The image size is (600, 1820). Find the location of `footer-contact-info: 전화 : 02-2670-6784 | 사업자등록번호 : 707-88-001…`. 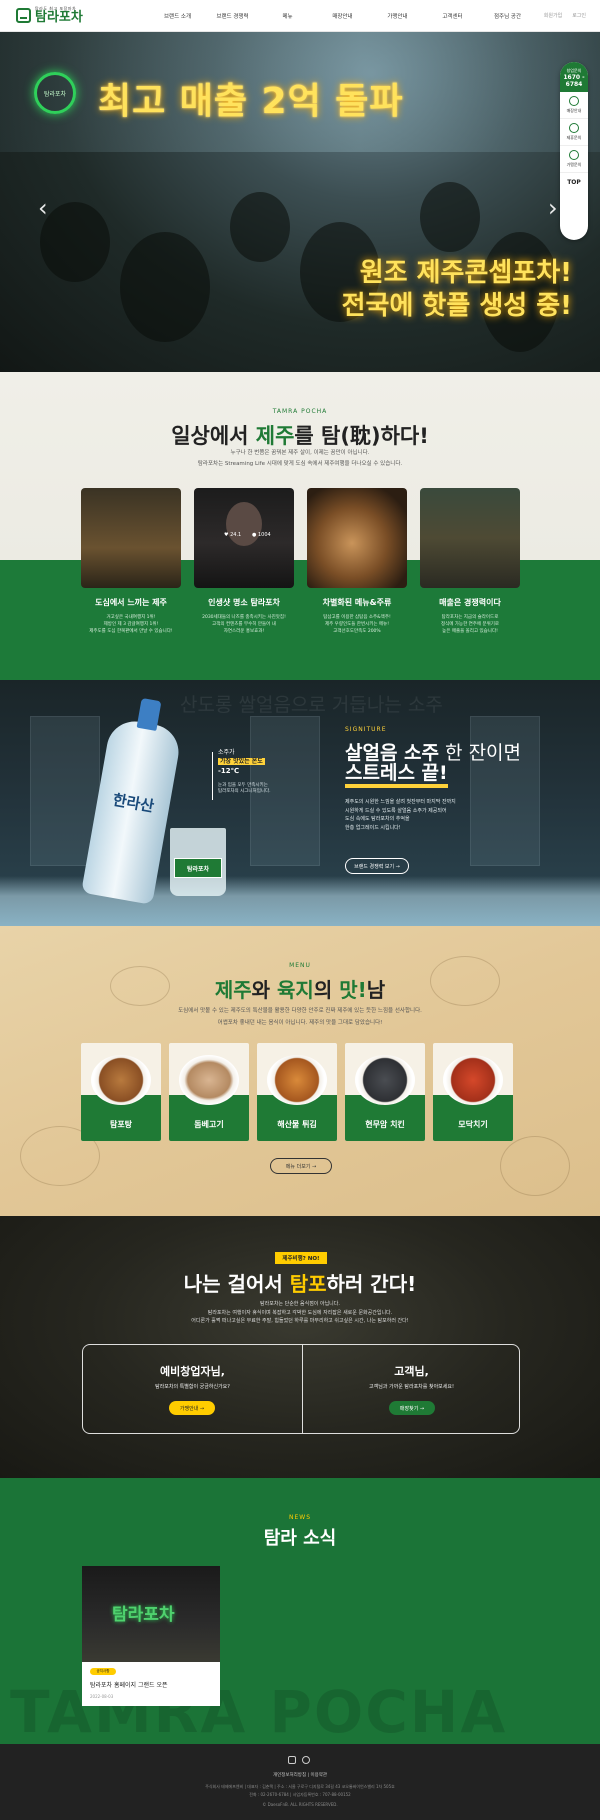

footer-contact-info: 전화 : 02-2670-6784 | 사업자등록번호 : 707-88-001… is located at coordinates (300, 1794).